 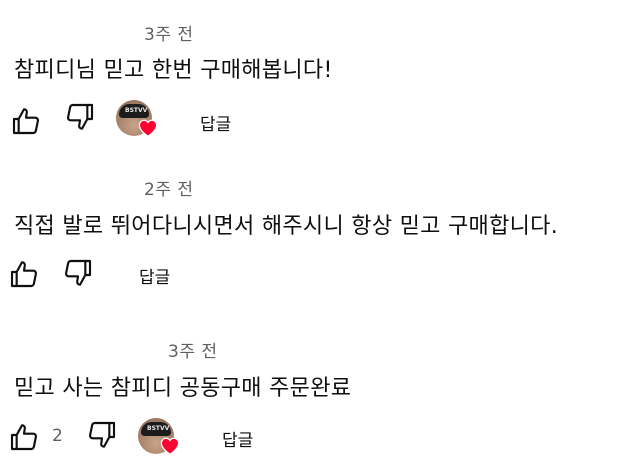 I want to click on comment-text: 참피디님 믿고 한번 구매해봅니다!, so click(x=173, y=70).